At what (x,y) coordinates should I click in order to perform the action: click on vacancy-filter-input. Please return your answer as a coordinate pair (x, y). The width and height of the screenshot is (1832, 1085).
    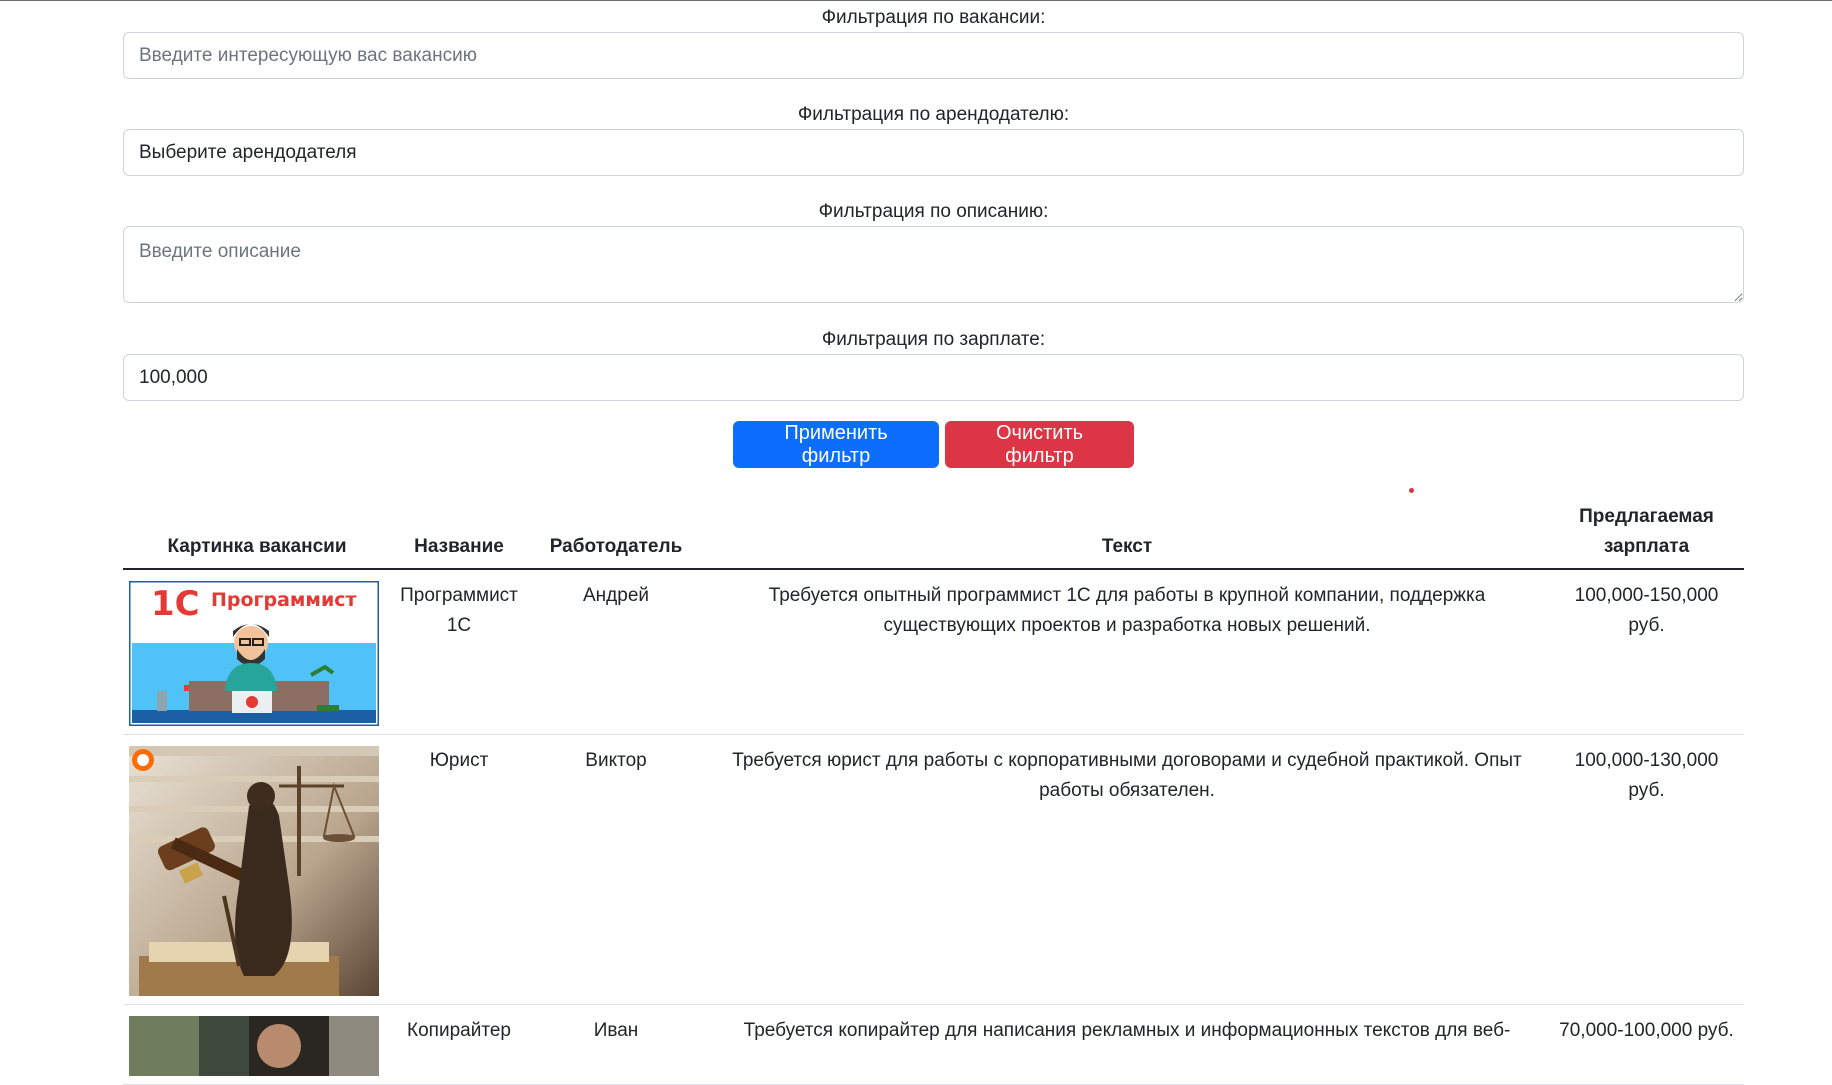
    Looking at the image, I should click on (933, 55).